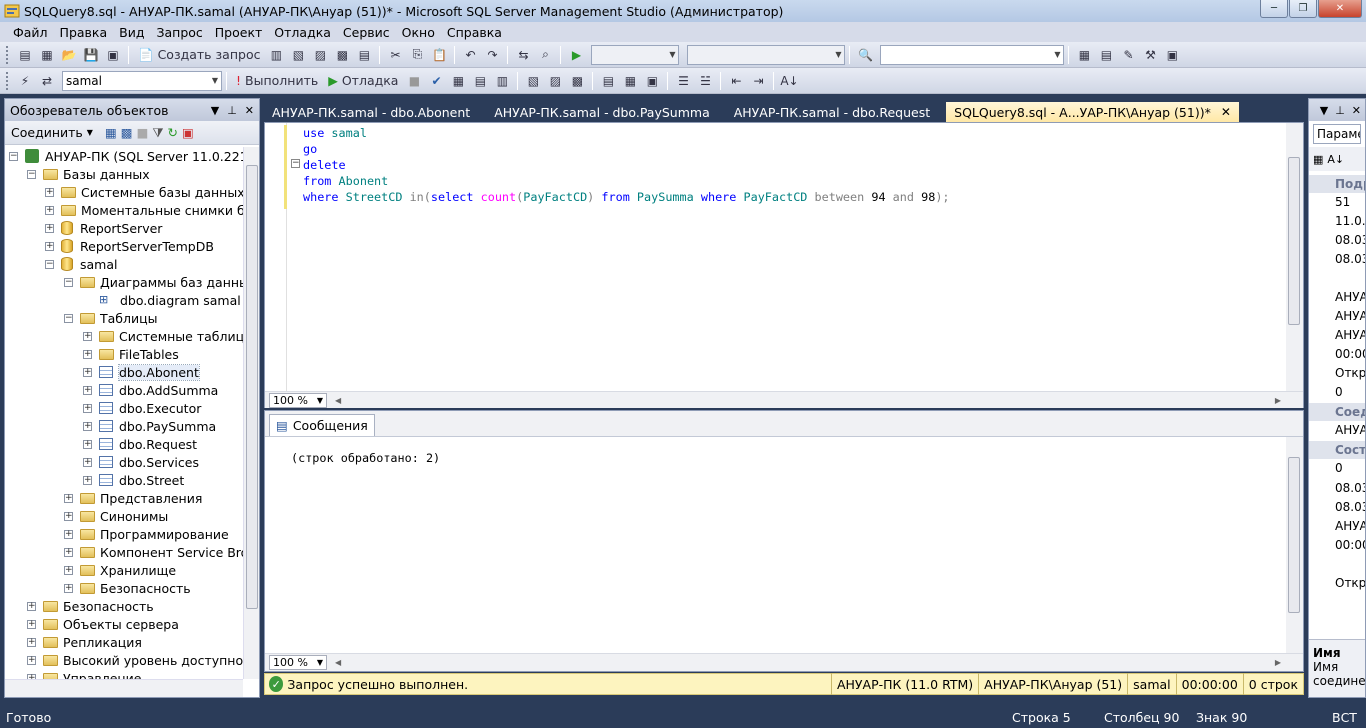  I want to click on new-project-icon: ▤, so click(25, 55).